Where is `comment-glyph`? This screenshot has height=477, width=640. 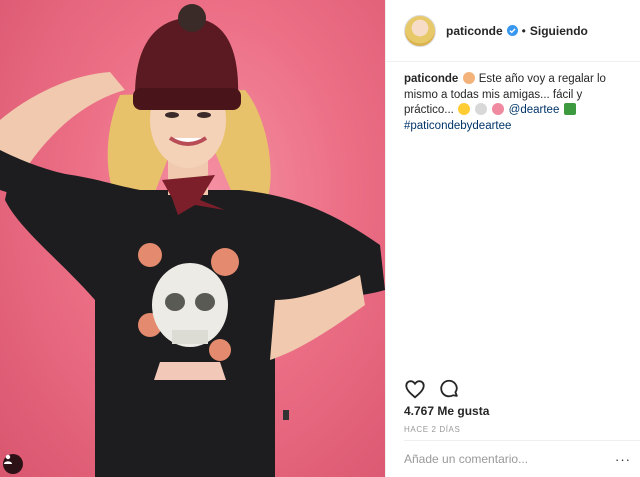
comment-glyph is located at coordinates (449, 388).